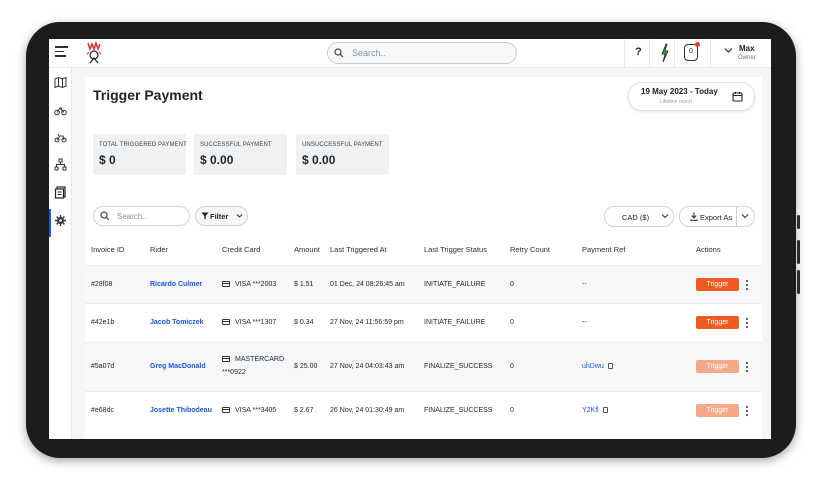  What do you see at coordinates (178, 366) in the screenshot?
I see `rider-link: Greg MacDonald` at bounding box center [178, 366].